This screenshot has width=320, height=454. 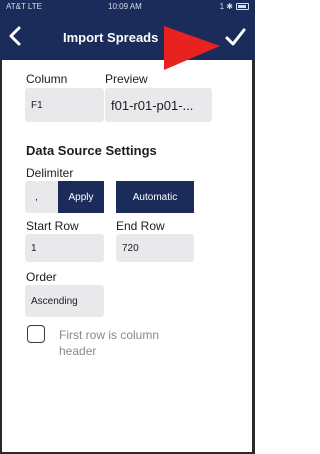 What do you see at coordinates (126, 79) in the screenshot?
I see `preview-label: Preview` at bounding box center [126, 79].